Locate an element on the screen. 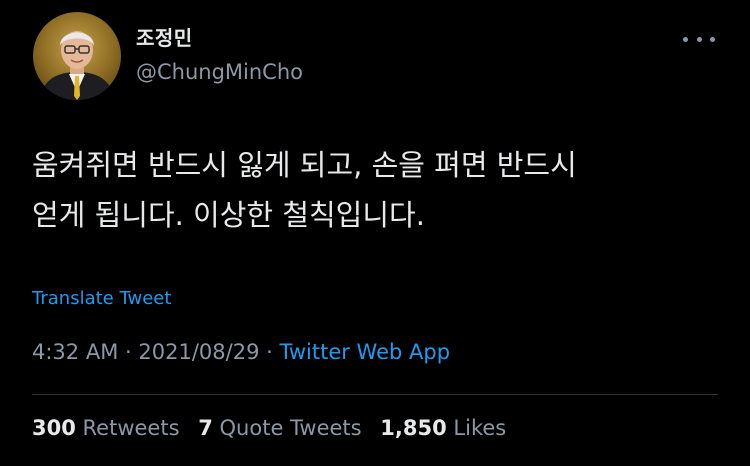  tweet-source-link: Twitter Web App is located at coordinates (365, 352).